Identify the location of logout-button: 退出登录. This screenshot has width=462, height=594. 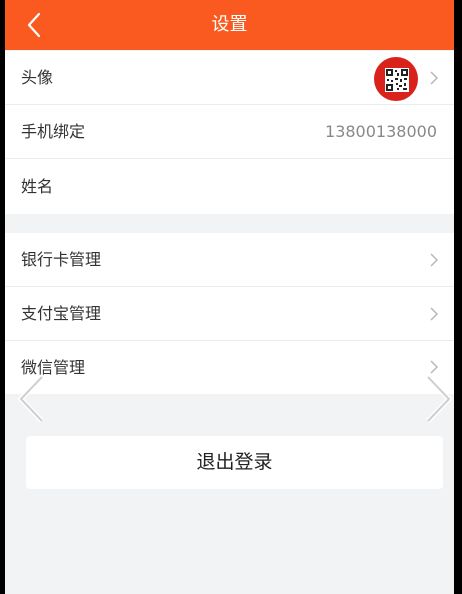
(234, 462).